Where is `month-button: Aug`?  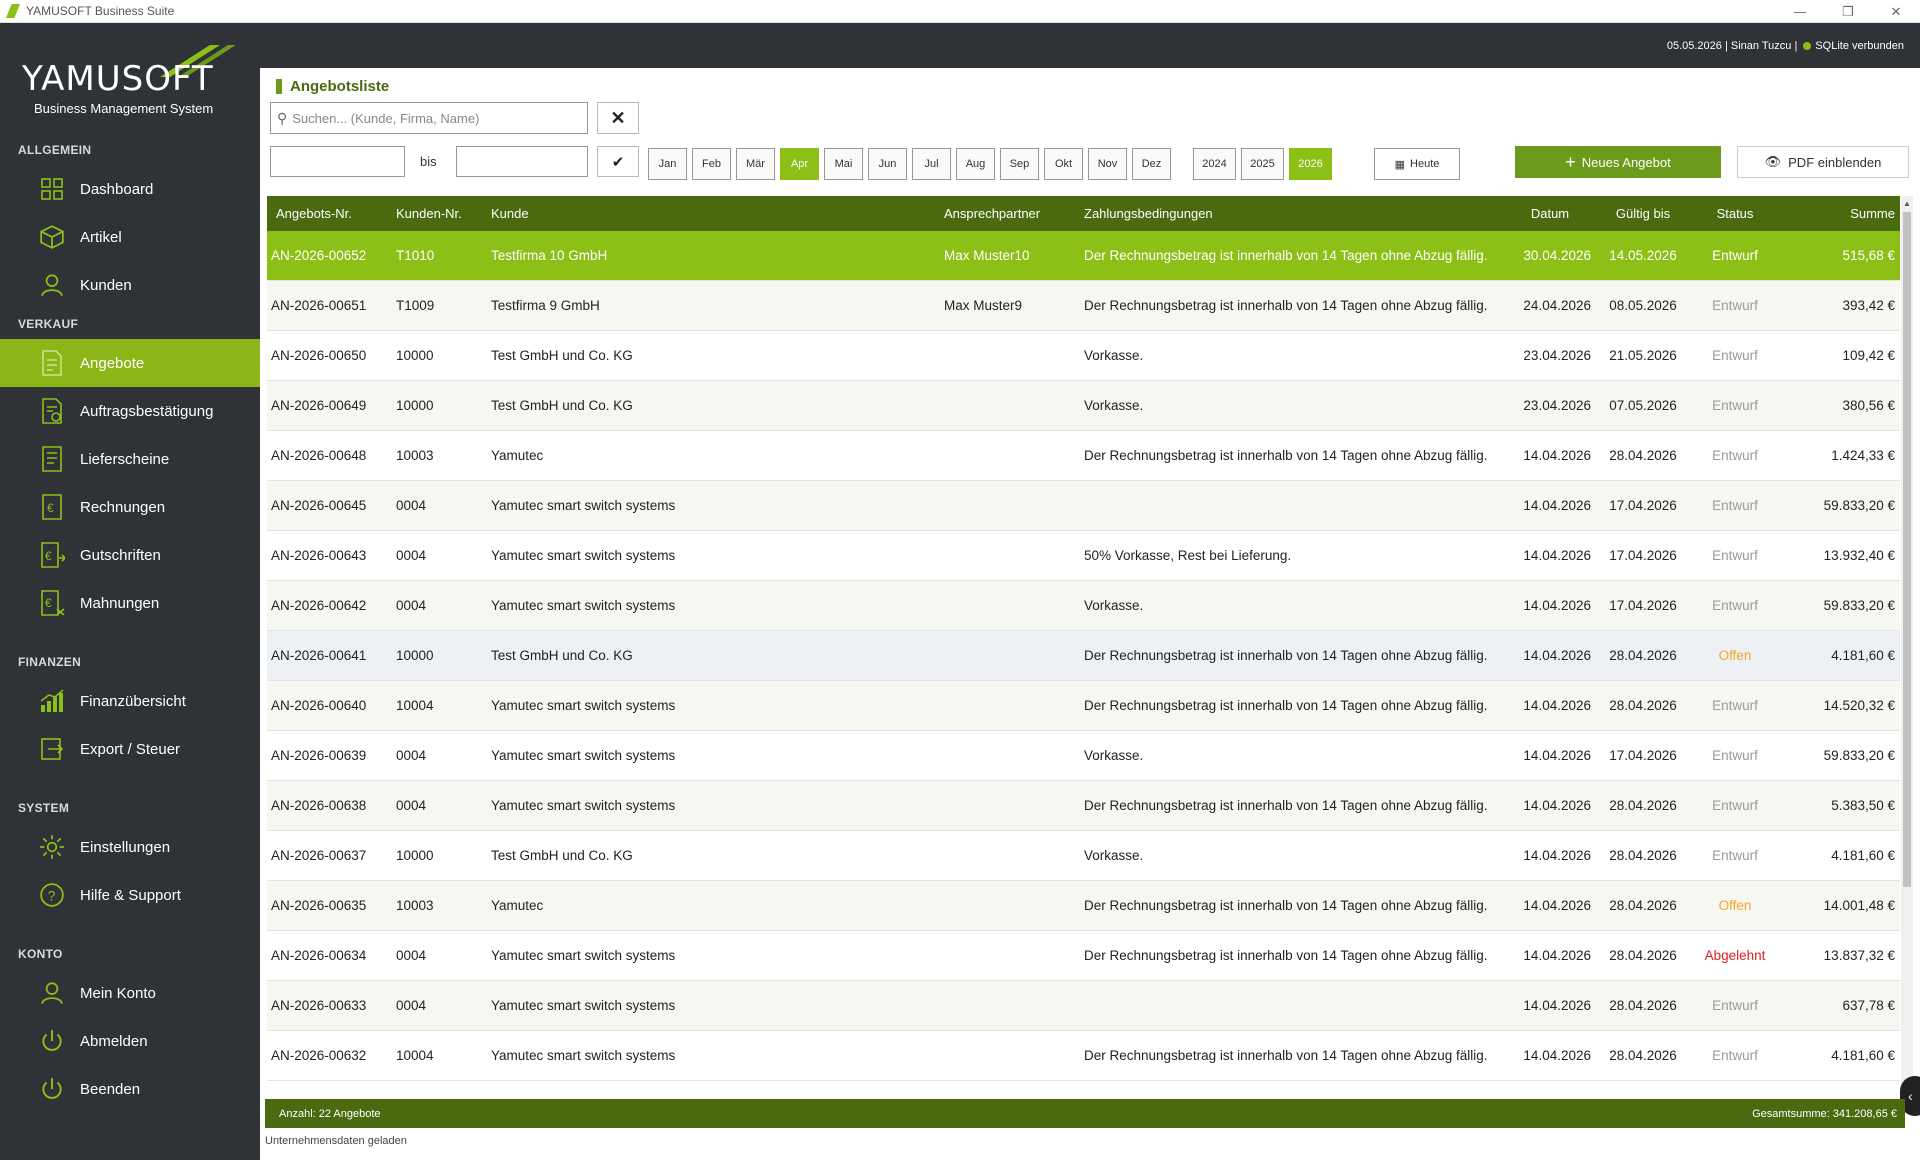 month-button: Aug is located at coordinates (975, 164).